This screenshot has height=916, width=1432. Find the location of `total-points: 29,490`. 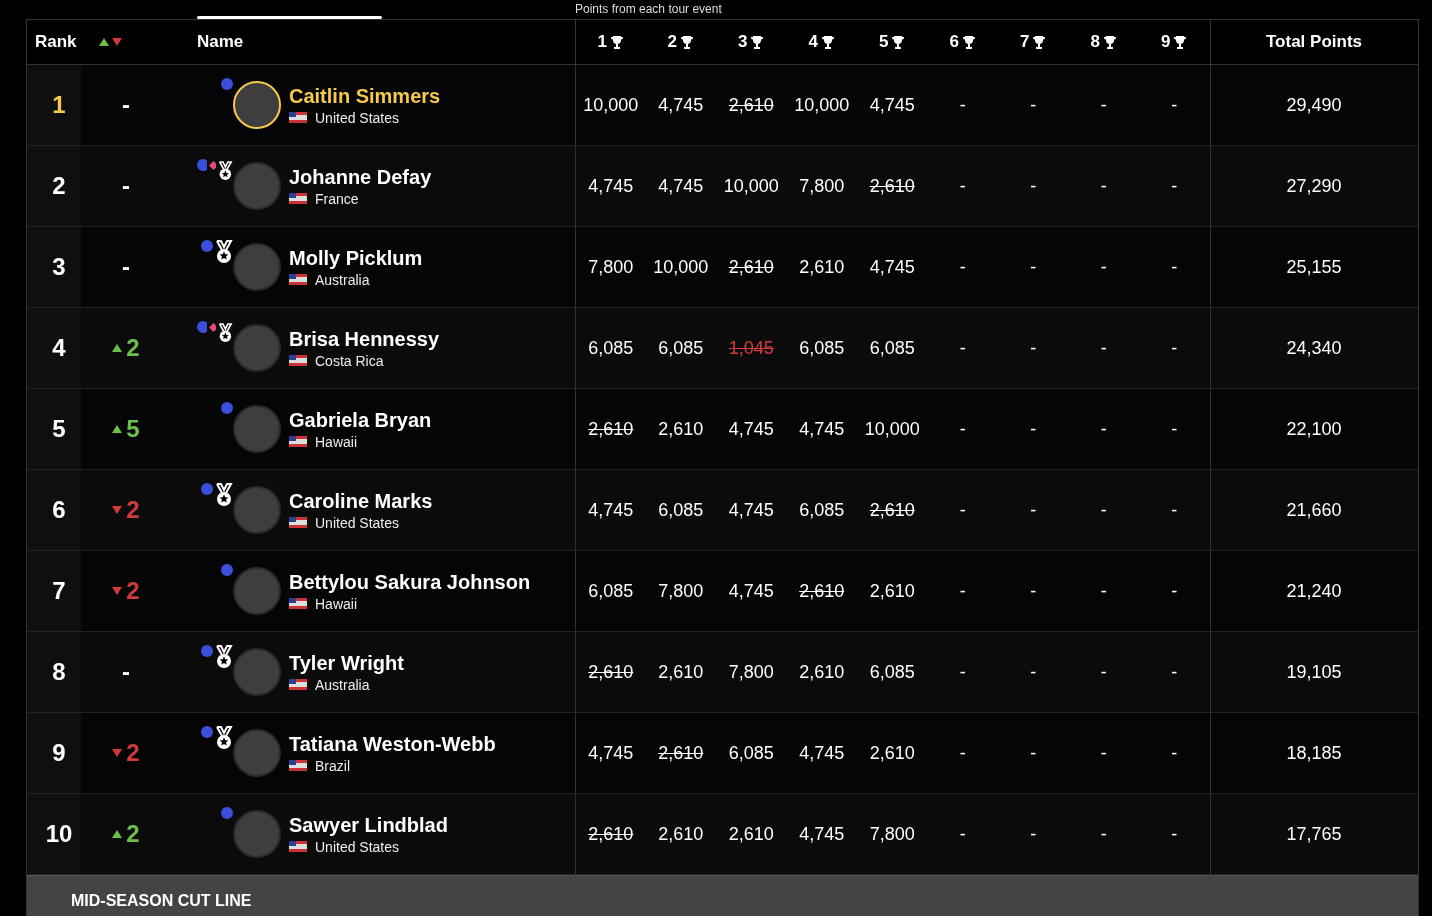

total-points: 29,490 is located at coordinates (1314, 105).